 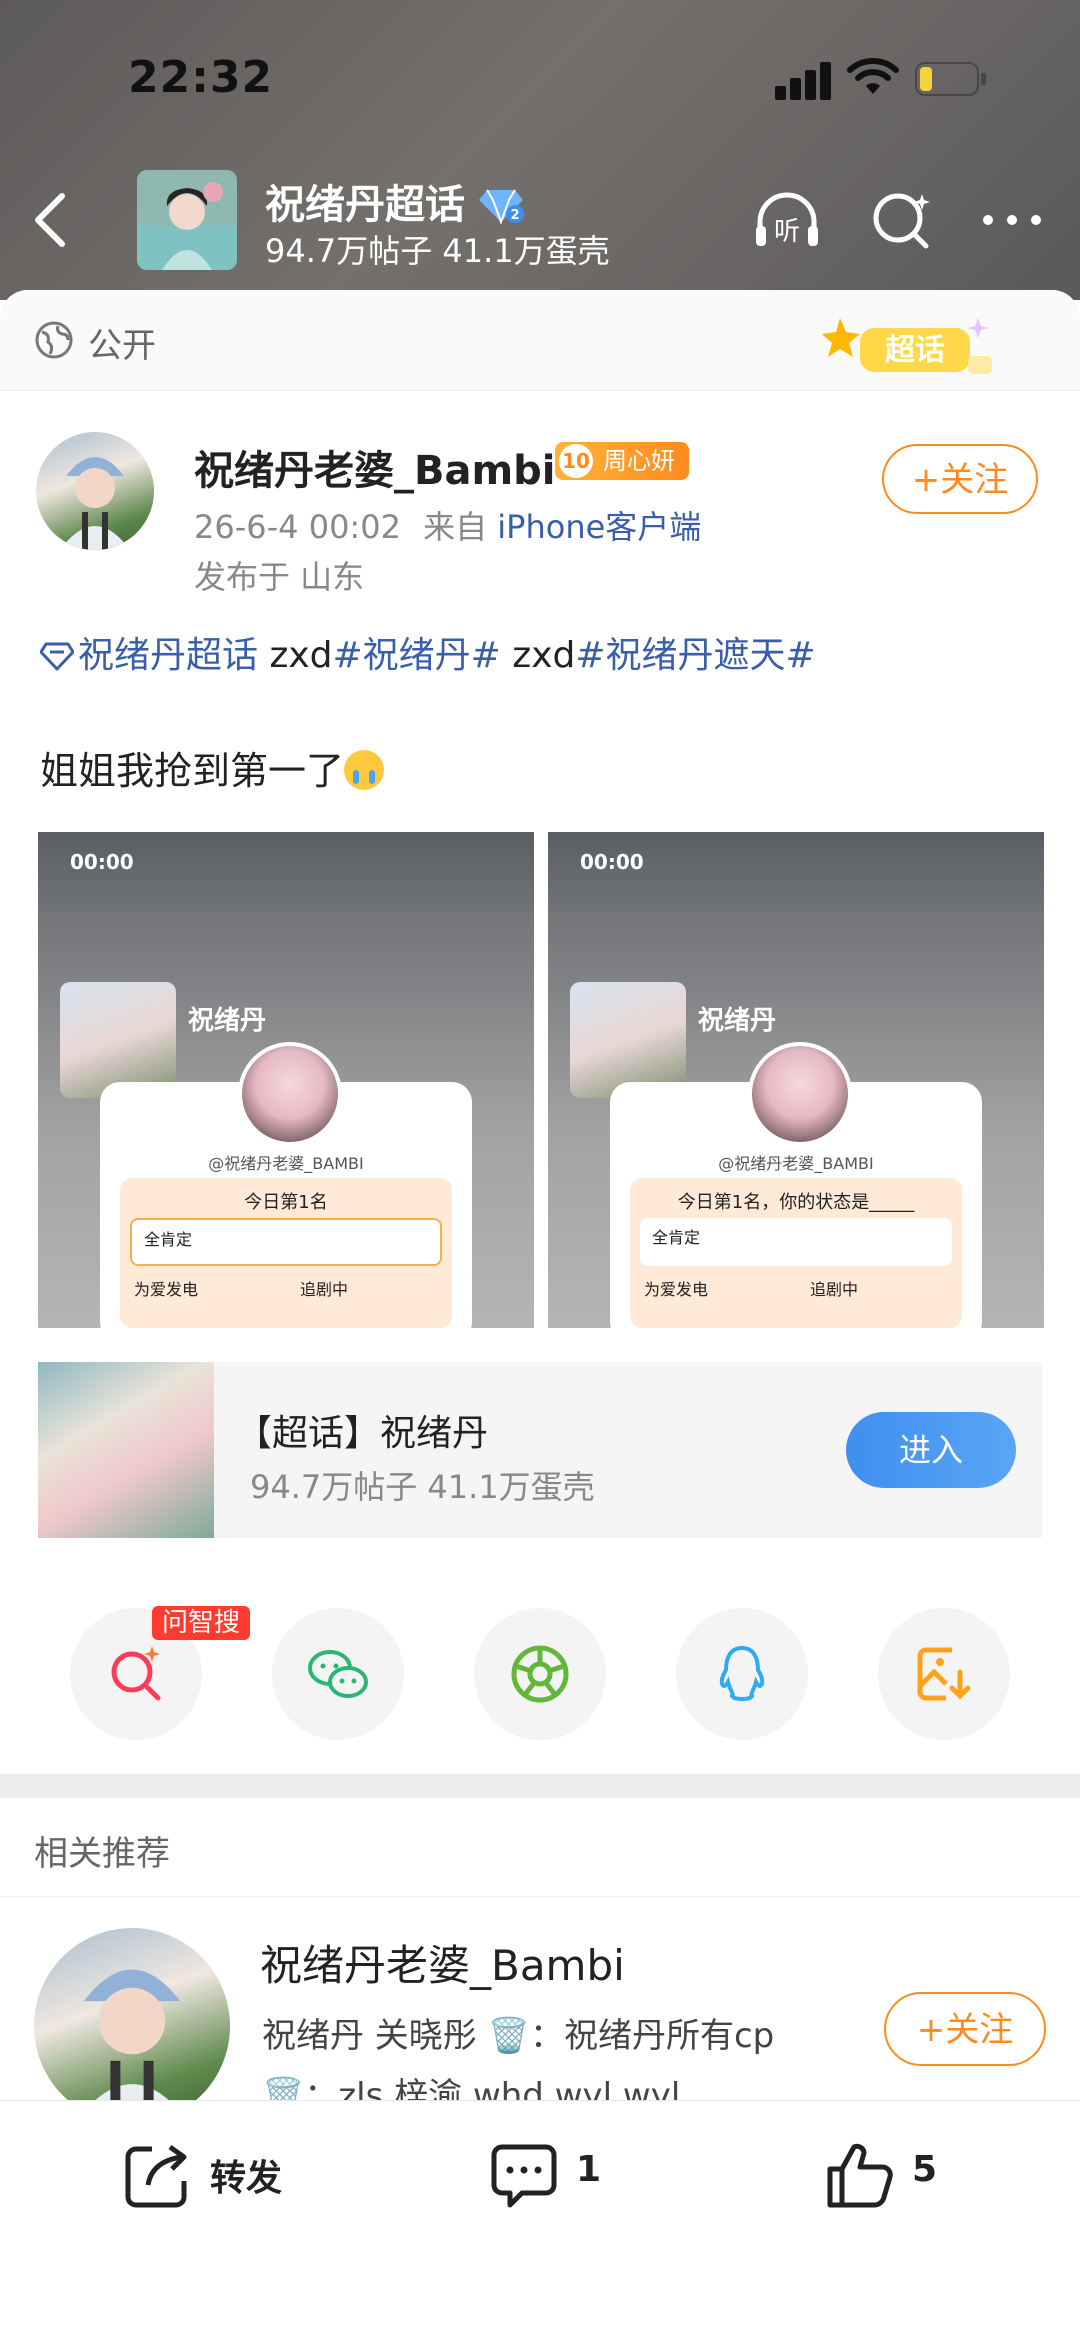 What do you see at coordinates (201, 1623) in the screenshot?
I see `ai-search-badge: 问智搜` at bounding box center [201, 1623].